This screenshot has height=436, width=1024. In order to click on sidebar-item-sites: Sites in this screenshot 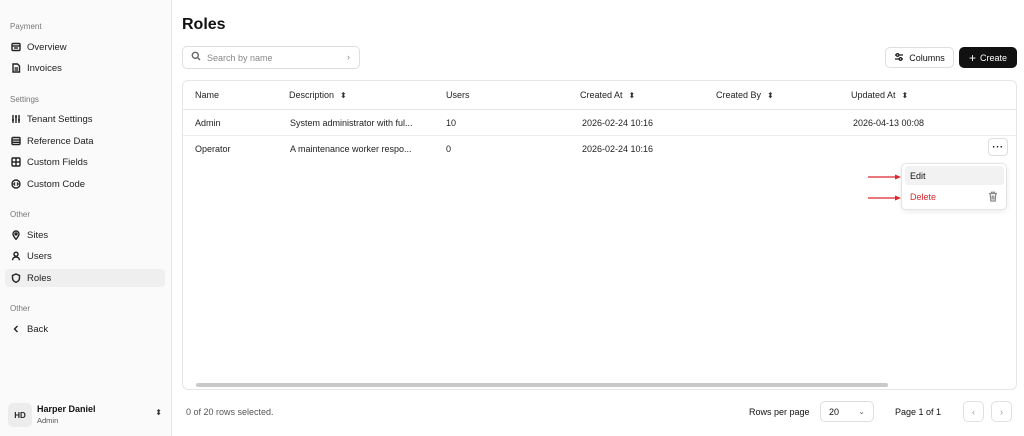, I will do `click(85, 235)`.